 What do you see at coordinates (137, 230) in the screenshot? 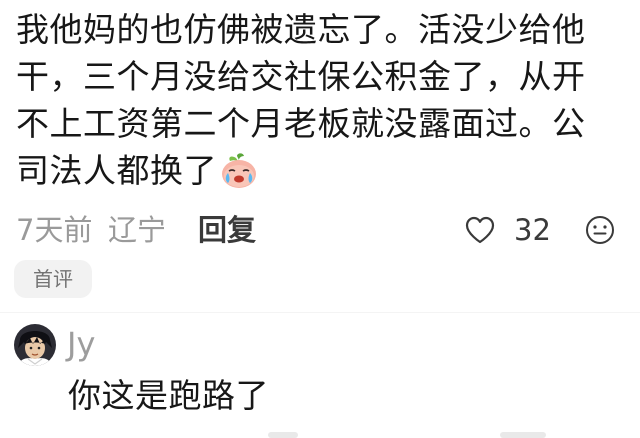
I see `comment-location: 辽宁` at bounding box center [137, 230].